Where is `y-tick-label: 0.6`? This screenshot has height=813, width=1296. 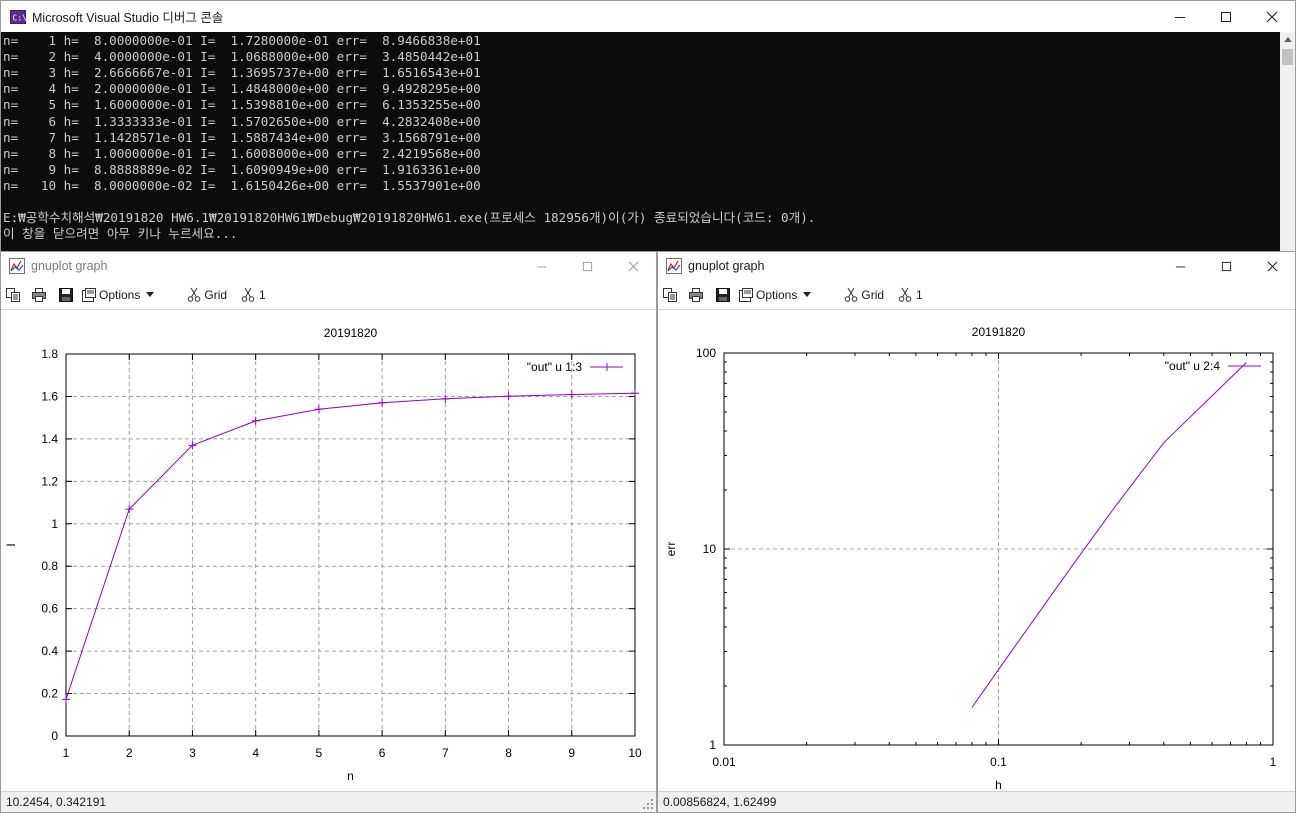 y-tick-label: 0.6 is located at coordinates (49, 609).